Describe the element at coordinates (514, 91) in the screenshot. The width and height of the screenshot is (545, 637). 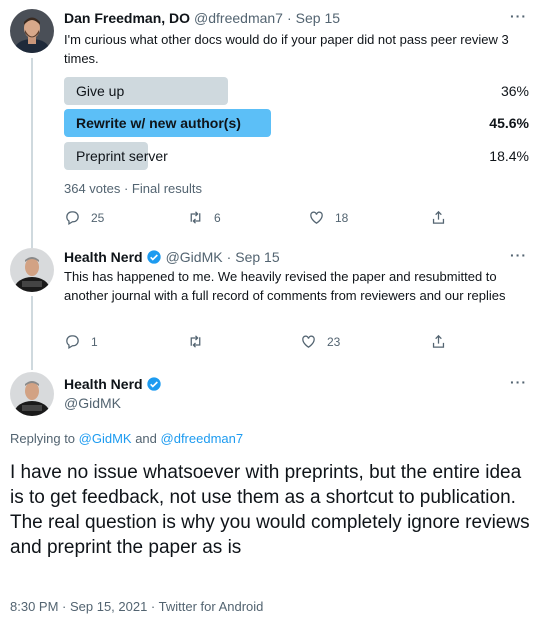
I see `poll-option-percent: 36%` at that location.